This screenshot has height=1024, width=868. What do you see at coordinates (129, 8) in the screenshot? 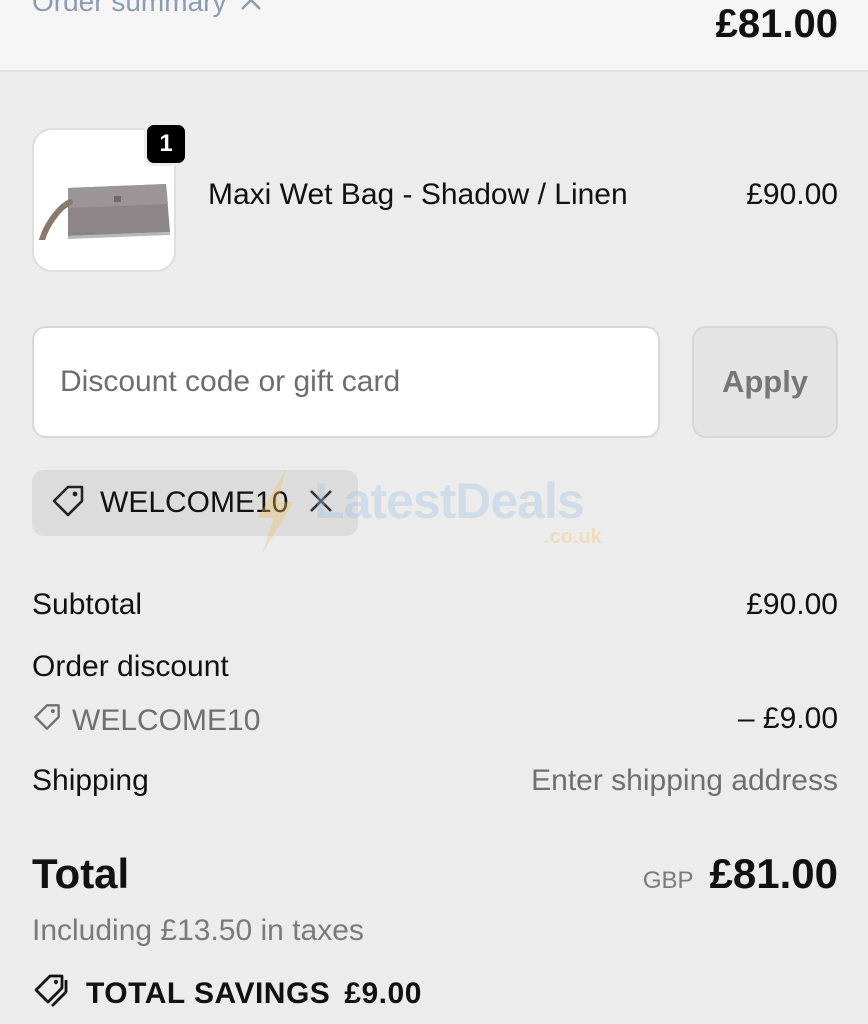
I see `order-summary-label: Order summary` at bounding box center [129, 8].